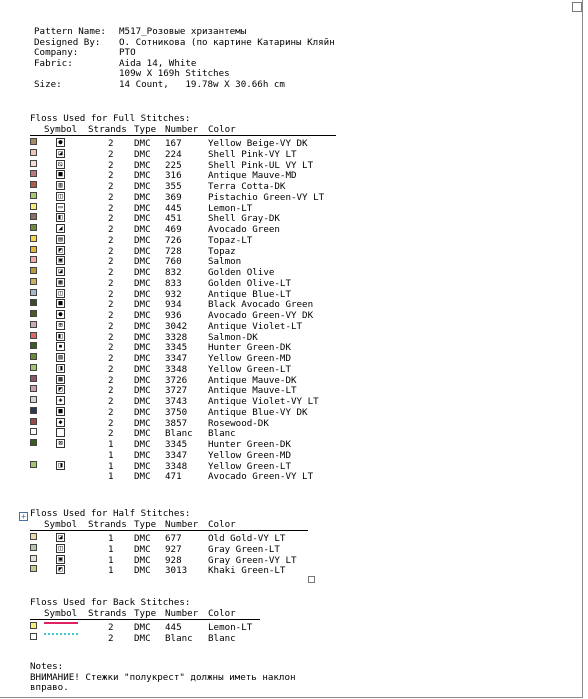 The width and height of the screenshot is (588, 699). What do you see at coordinates (176, 571) in the screenshot?
I see `floss-number: 3013` at bounding box center [176, 571].